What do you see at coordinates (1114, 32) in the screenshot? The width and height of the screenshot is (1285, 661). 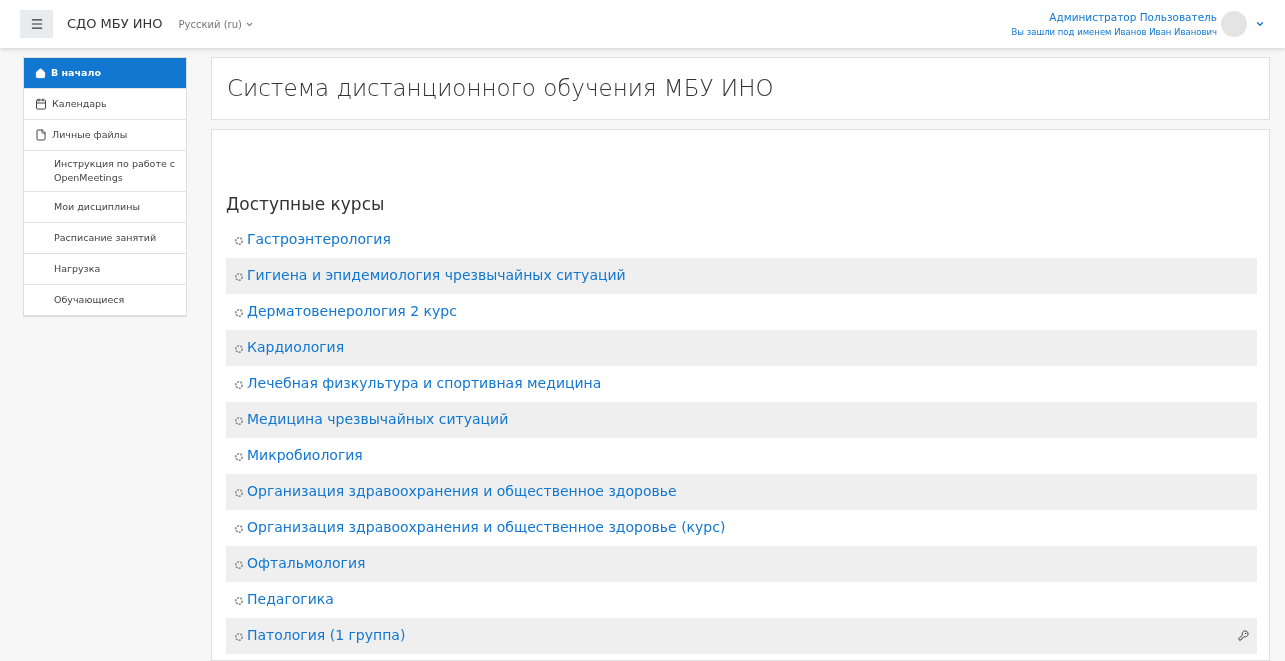 I see `logged-in-as-link: Вы зашли под именем Иванов Иван Иванович` at bounding box center [1114, 32].